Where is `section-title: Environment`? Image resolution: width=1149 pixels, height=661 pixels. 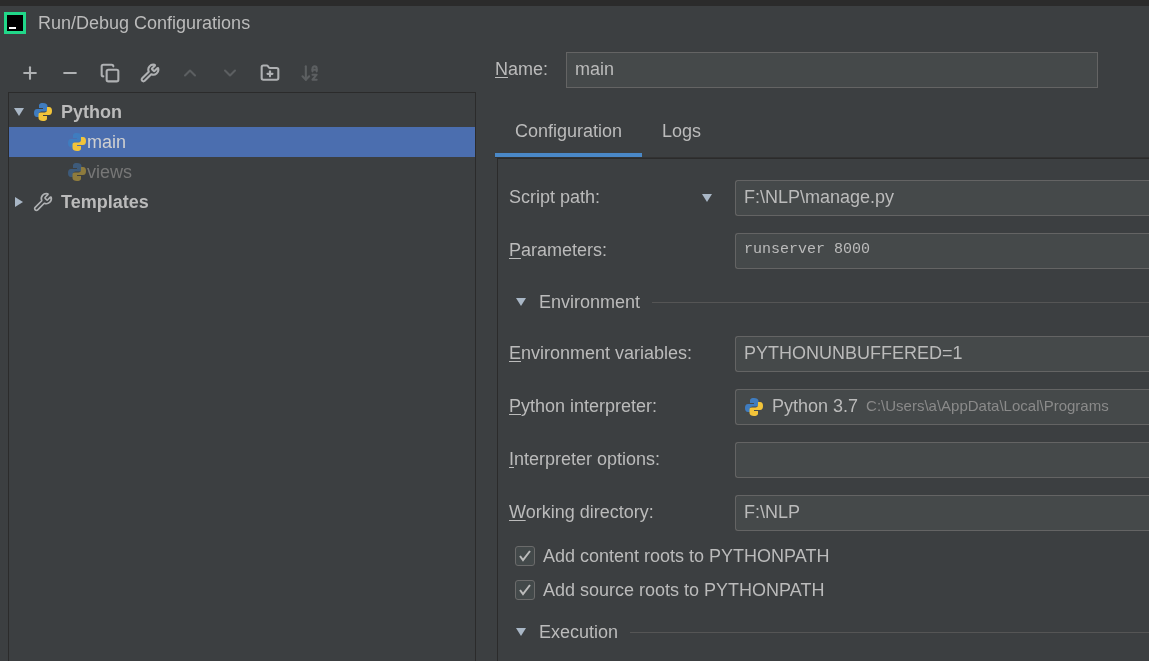 section-title: Environment is located at coordinates (590, 302).